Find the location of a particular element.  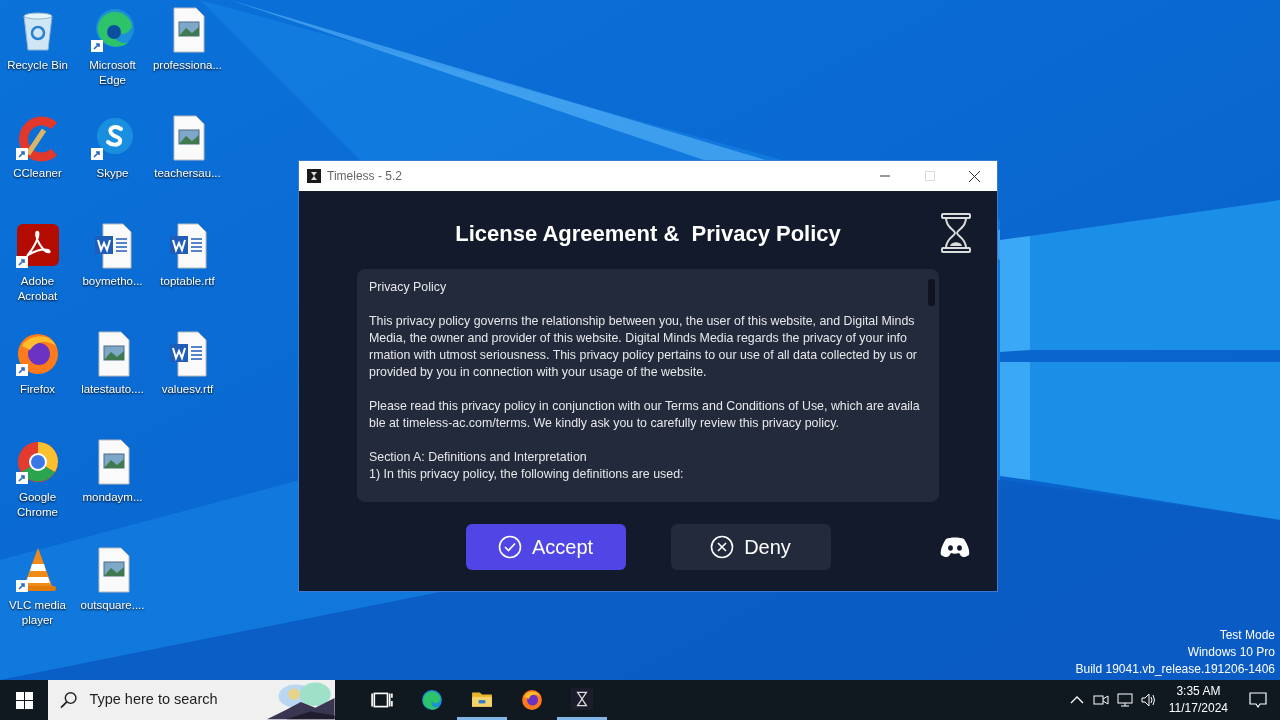

chevron-up-icon is located at coordinates (1076, 700).